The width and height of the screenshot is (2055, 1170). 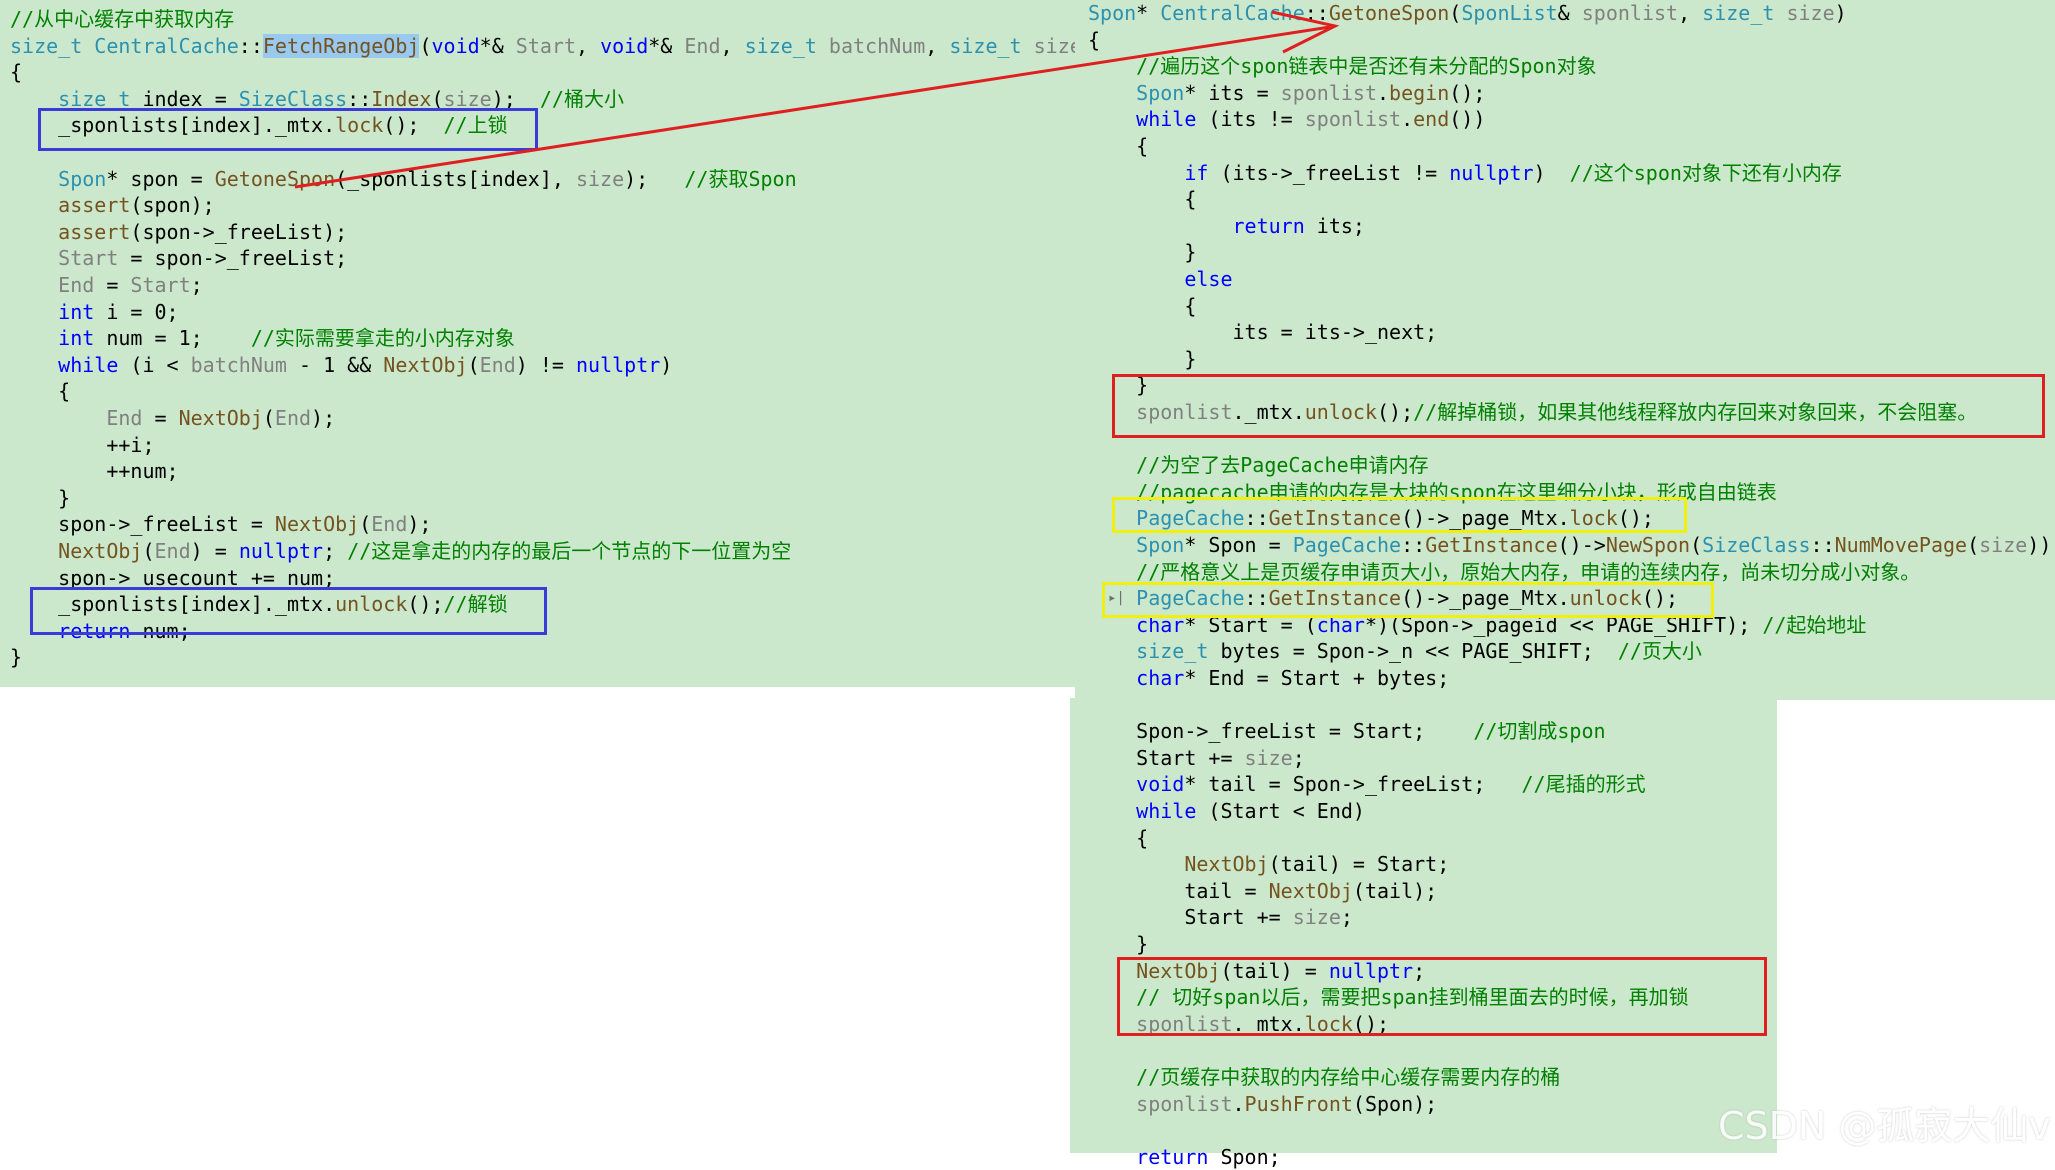 I want to click on csdn-watermark: CSDN @孤寂大仙v, so click(x=1884, y=1126).